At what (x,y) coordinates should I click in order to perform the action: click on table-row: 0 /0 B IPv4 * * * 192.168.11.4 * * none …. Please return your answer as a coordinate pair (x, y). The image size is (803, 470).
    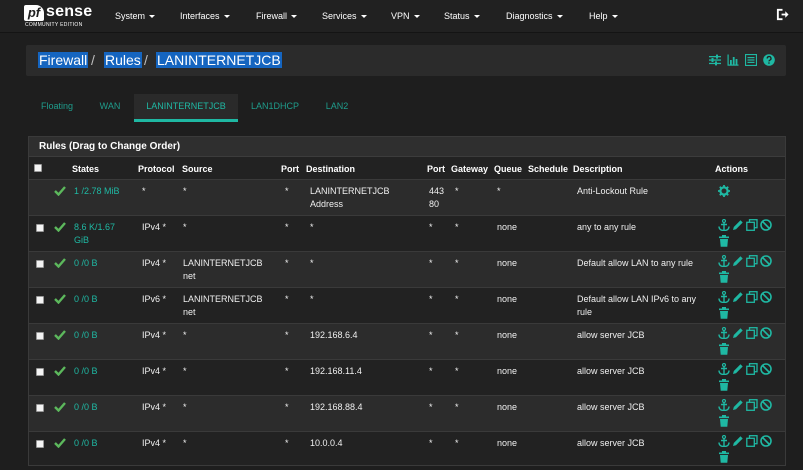
    Looking at the image, I should click on (407, 377).